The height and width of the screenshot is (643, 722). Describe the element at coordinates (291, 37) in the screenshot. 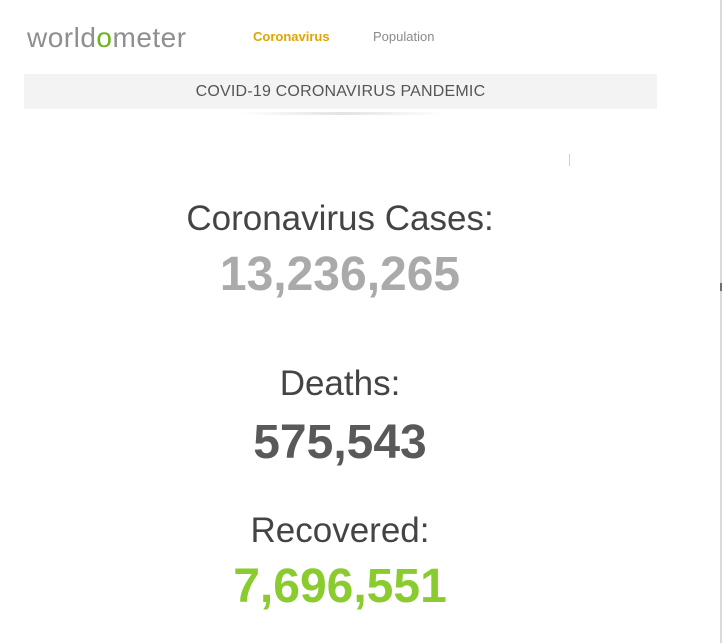

I see `nav-link-coronavirus: Coronavirus` at that location.